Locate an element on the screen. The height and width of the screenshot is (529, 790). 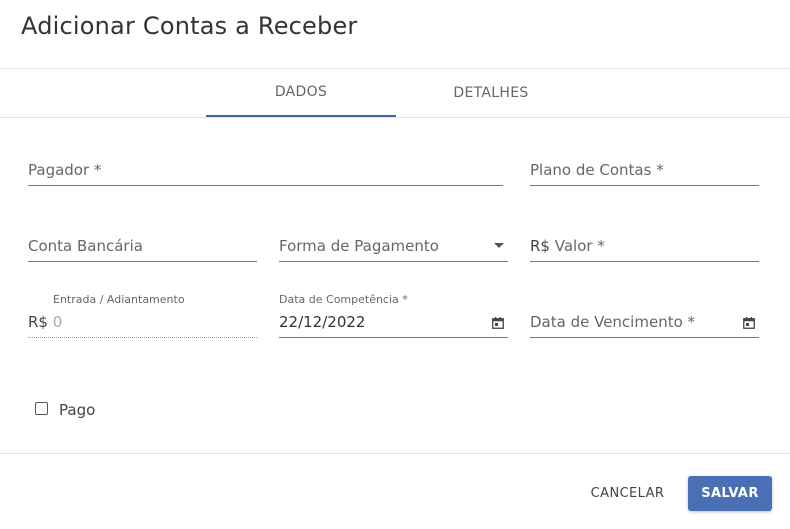
dialog-title: Adicionar Contas a Receber is located at coordinates (189, 26).